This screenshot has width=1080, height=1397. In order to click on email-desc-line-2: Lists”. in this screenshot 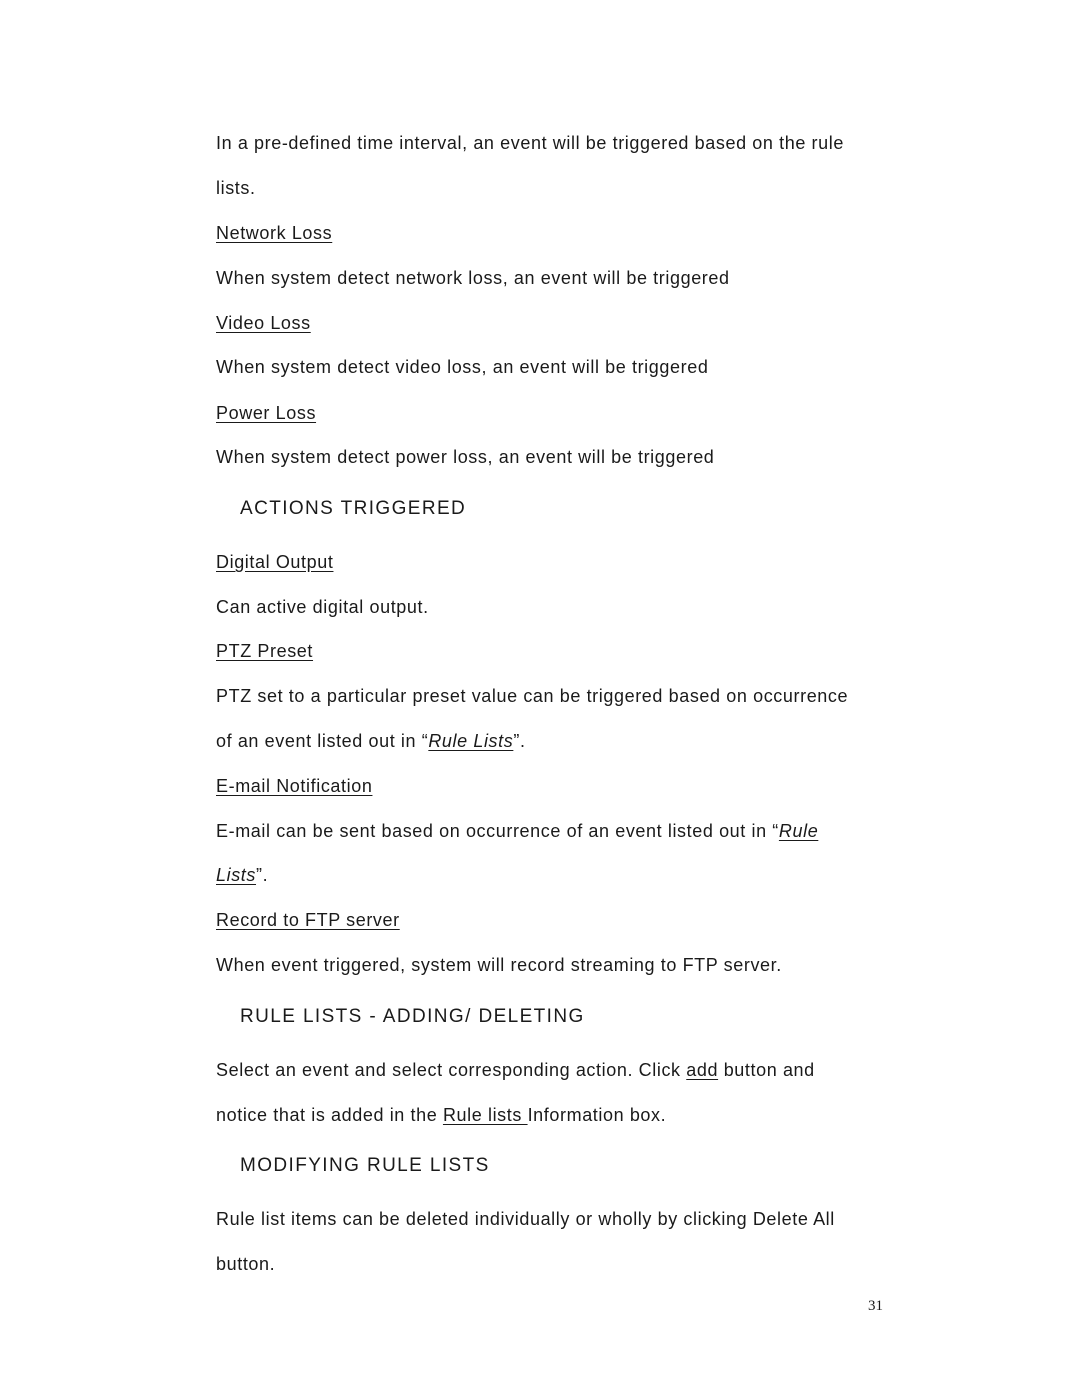, I will do `click(242, 875)`.